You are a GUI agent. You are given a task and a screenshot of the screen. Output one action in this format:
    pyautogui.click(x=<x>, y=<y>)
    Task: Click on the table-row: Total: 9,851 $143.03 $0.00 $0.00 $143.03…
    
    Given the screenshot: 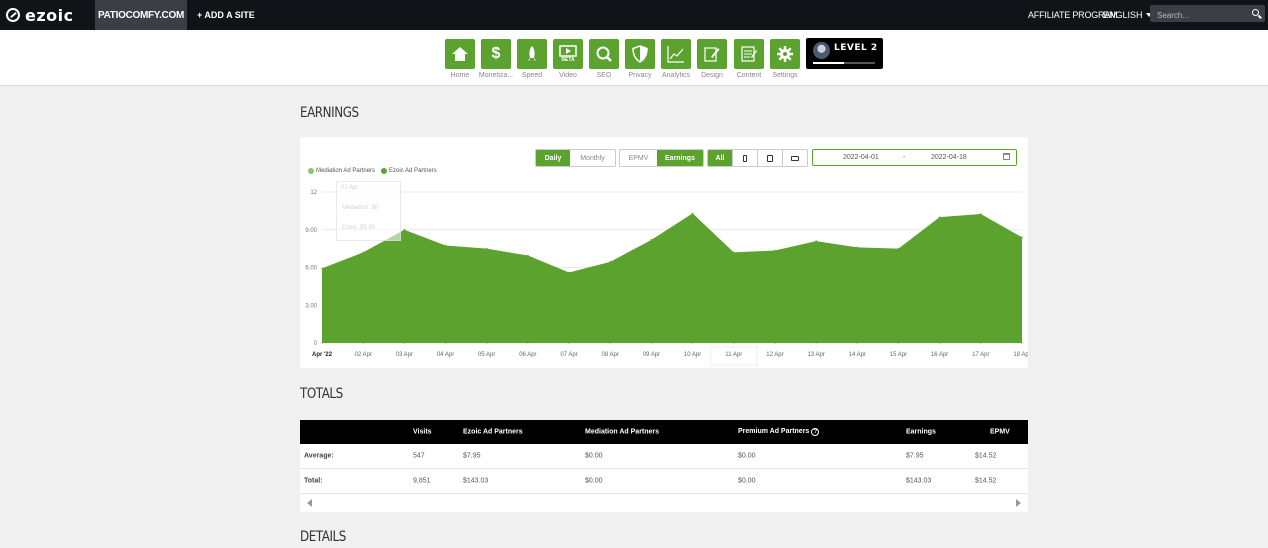 What is the action you would take?
    pyautogui.click(x=664, y=481)
    